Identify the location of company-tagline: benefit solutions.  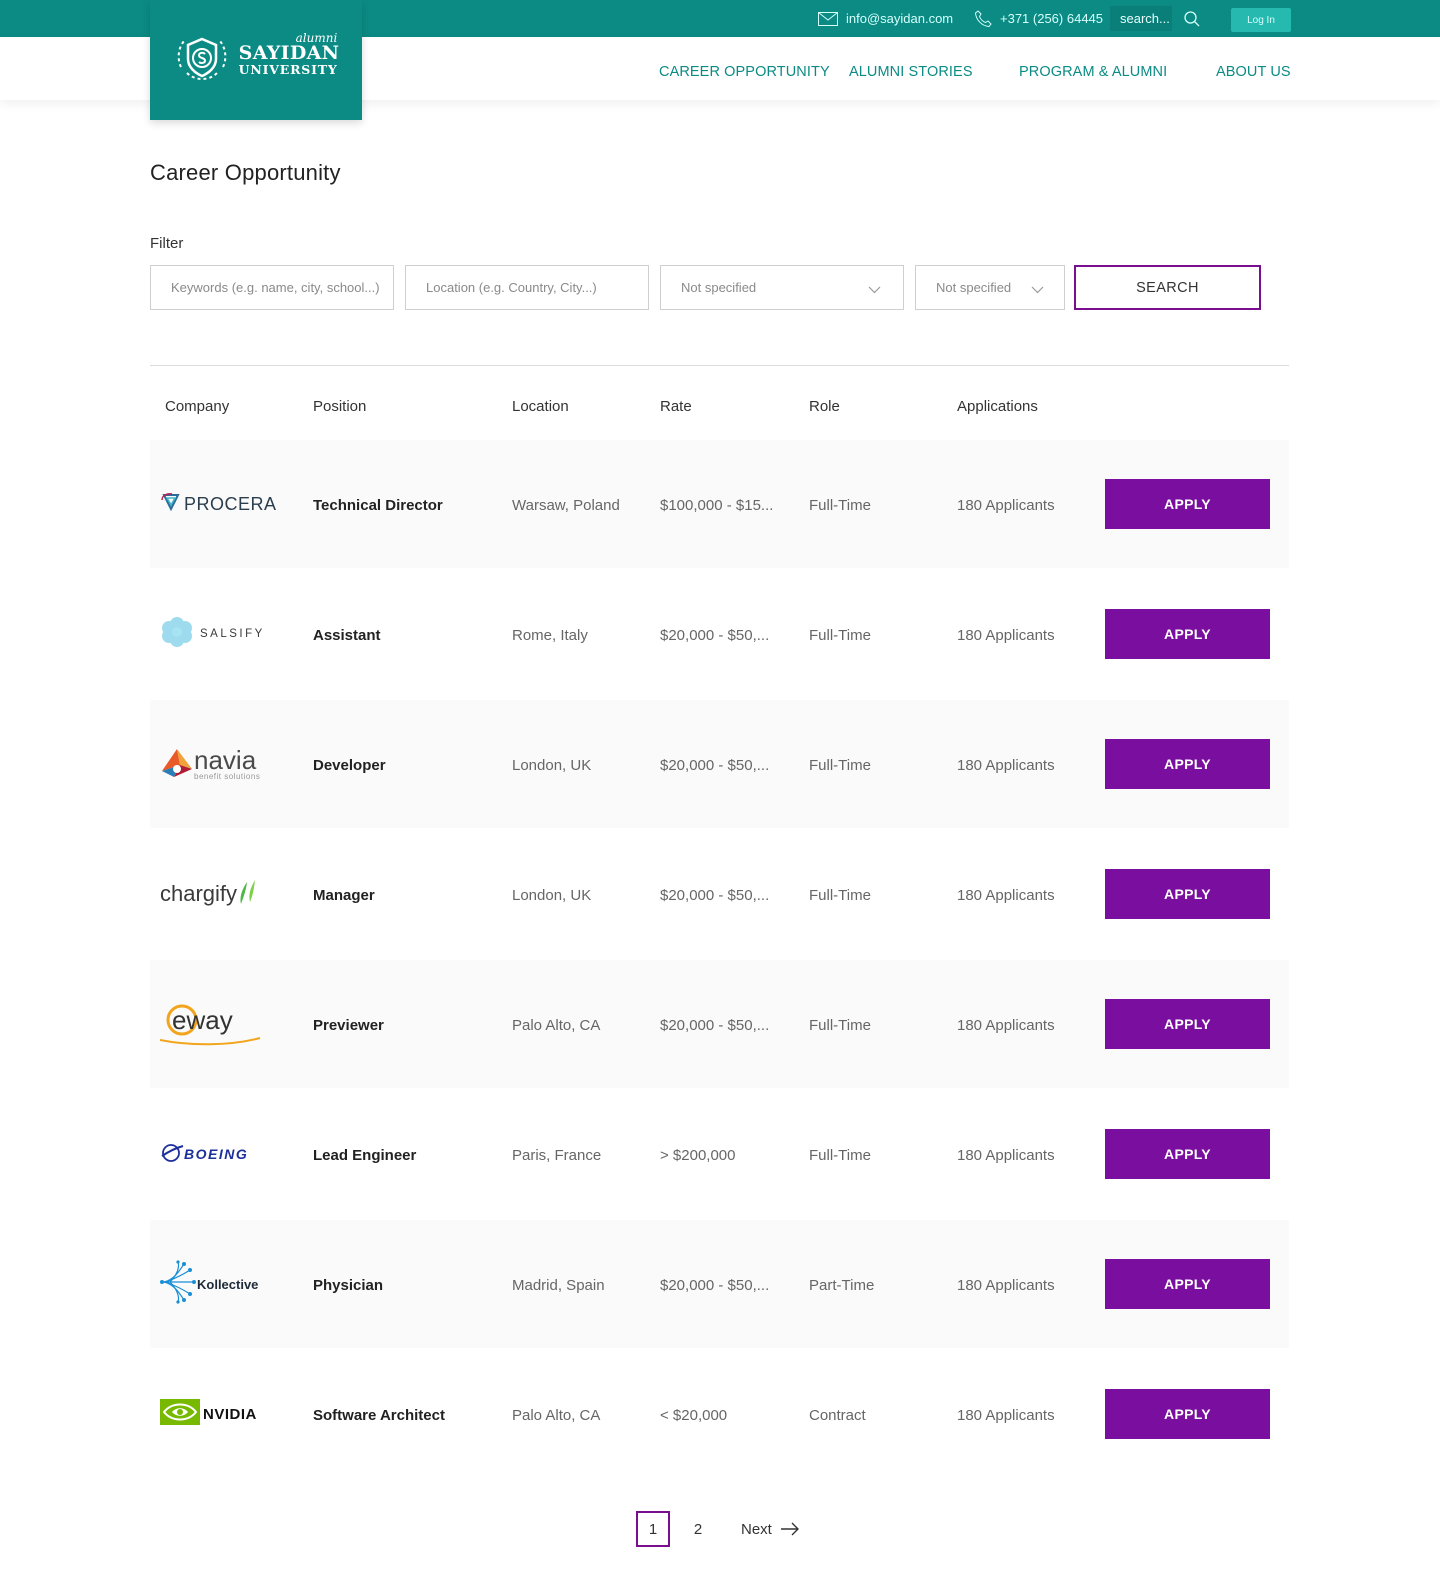
(227, 776).